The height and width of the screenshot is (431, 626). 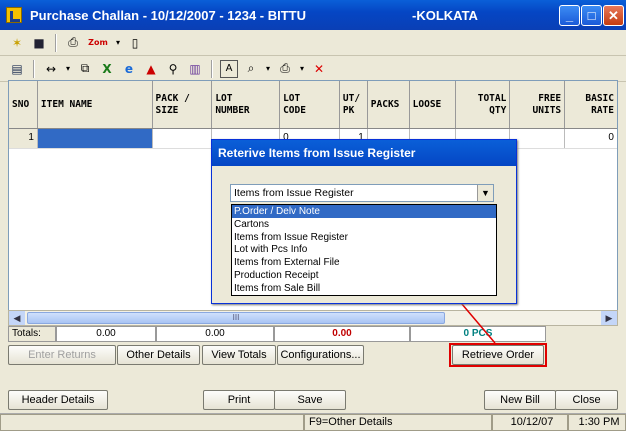 What do you see at coordinates (398, 422) in the screenshot?
I see `status-hint: F9=Other Details` at bounding box center [398, 422].